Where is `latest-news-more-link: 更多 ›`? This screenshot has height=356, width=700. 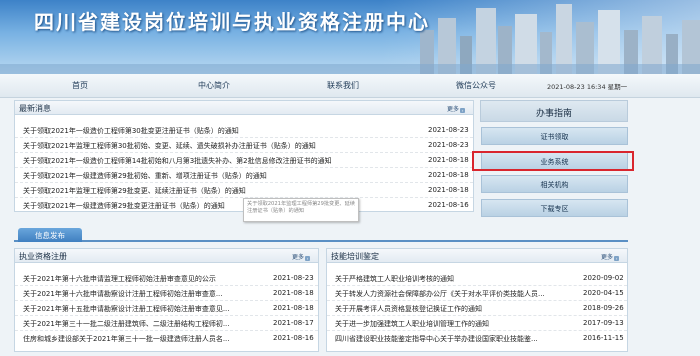 latest-news-more-link: 更多 › is located at coordinates (456, 108).